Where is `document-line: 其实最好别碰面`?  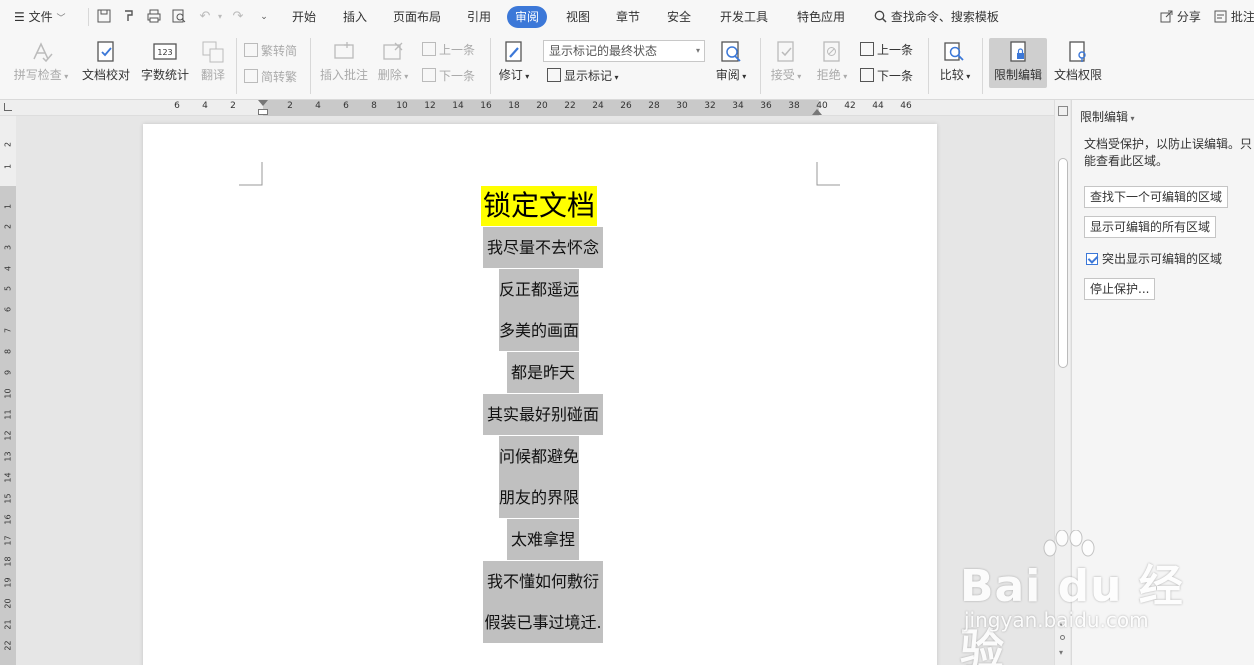
document-line: 其实最好别碰面 is located at coordinates (543, 414).